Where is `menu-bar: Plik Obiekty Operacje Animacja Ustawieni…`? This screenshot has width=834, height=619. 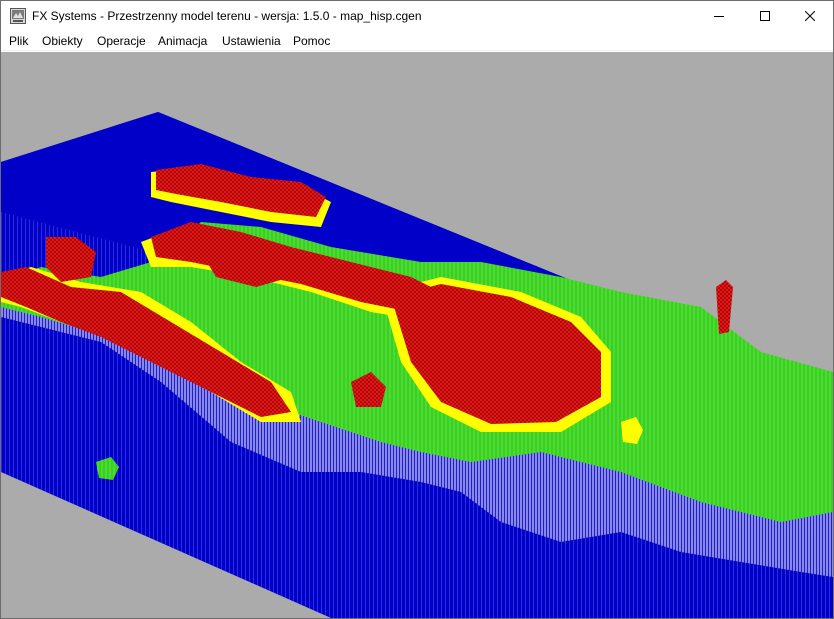 menu-bar: Plik Obiekty Operacje Animacja Ustawieni… is located at coordinates (417, 41).